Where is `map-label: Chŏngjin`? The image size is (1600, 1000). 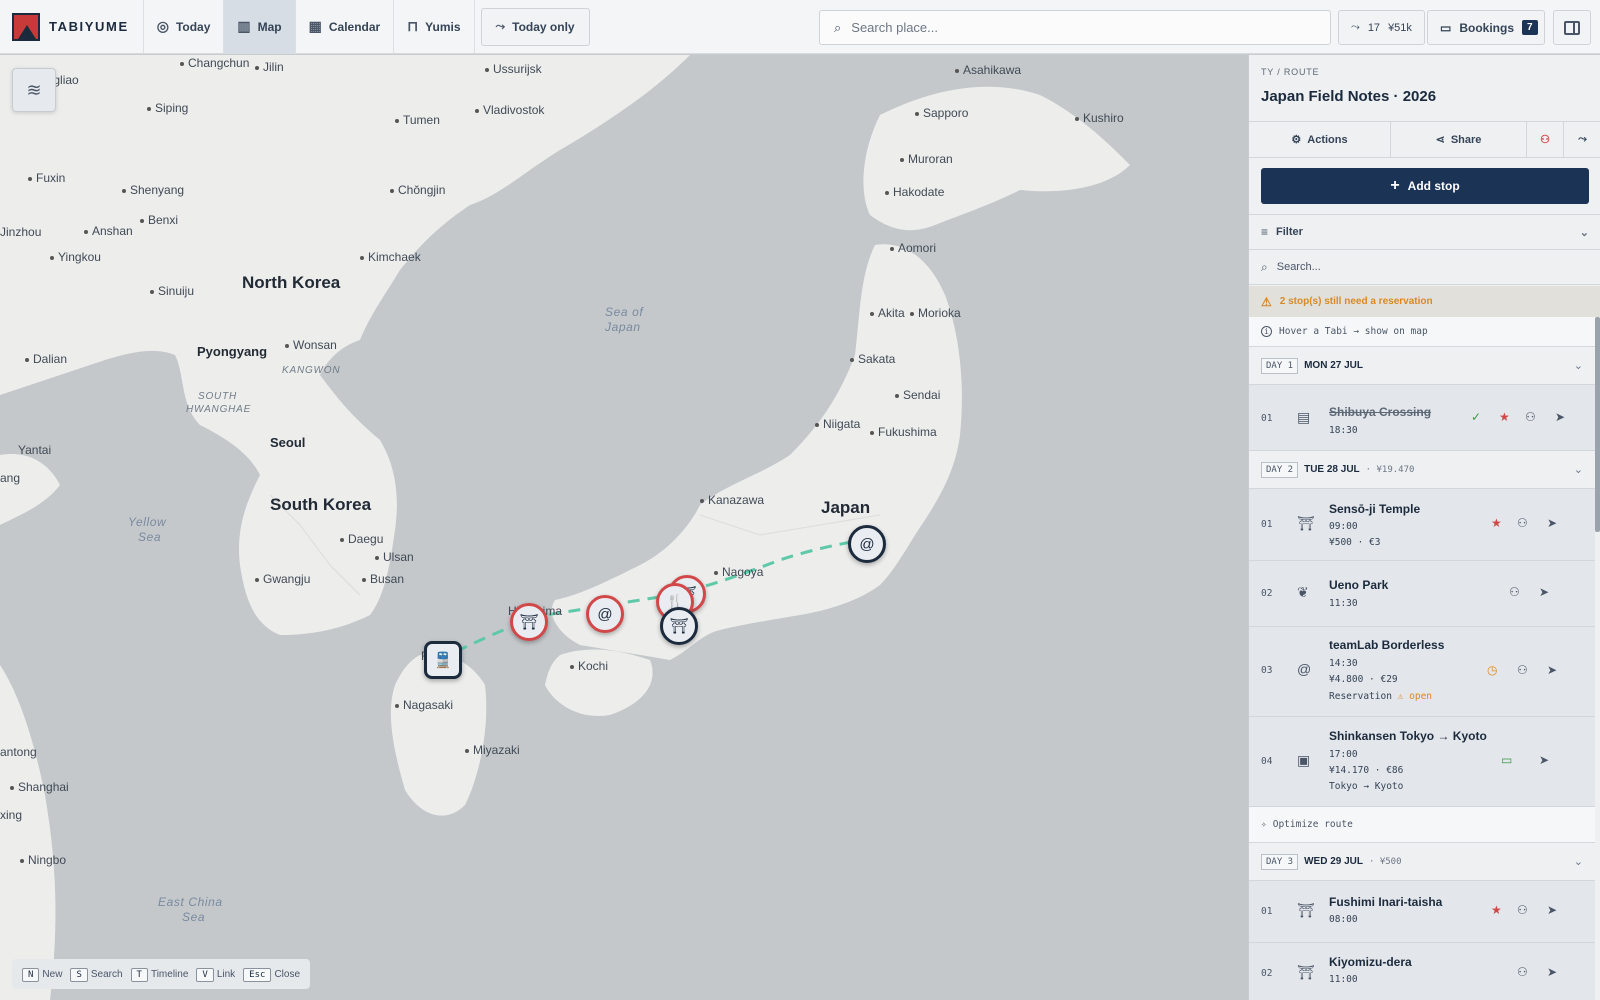
map-label: Chŏngjin is located at coordinates (417, 190).